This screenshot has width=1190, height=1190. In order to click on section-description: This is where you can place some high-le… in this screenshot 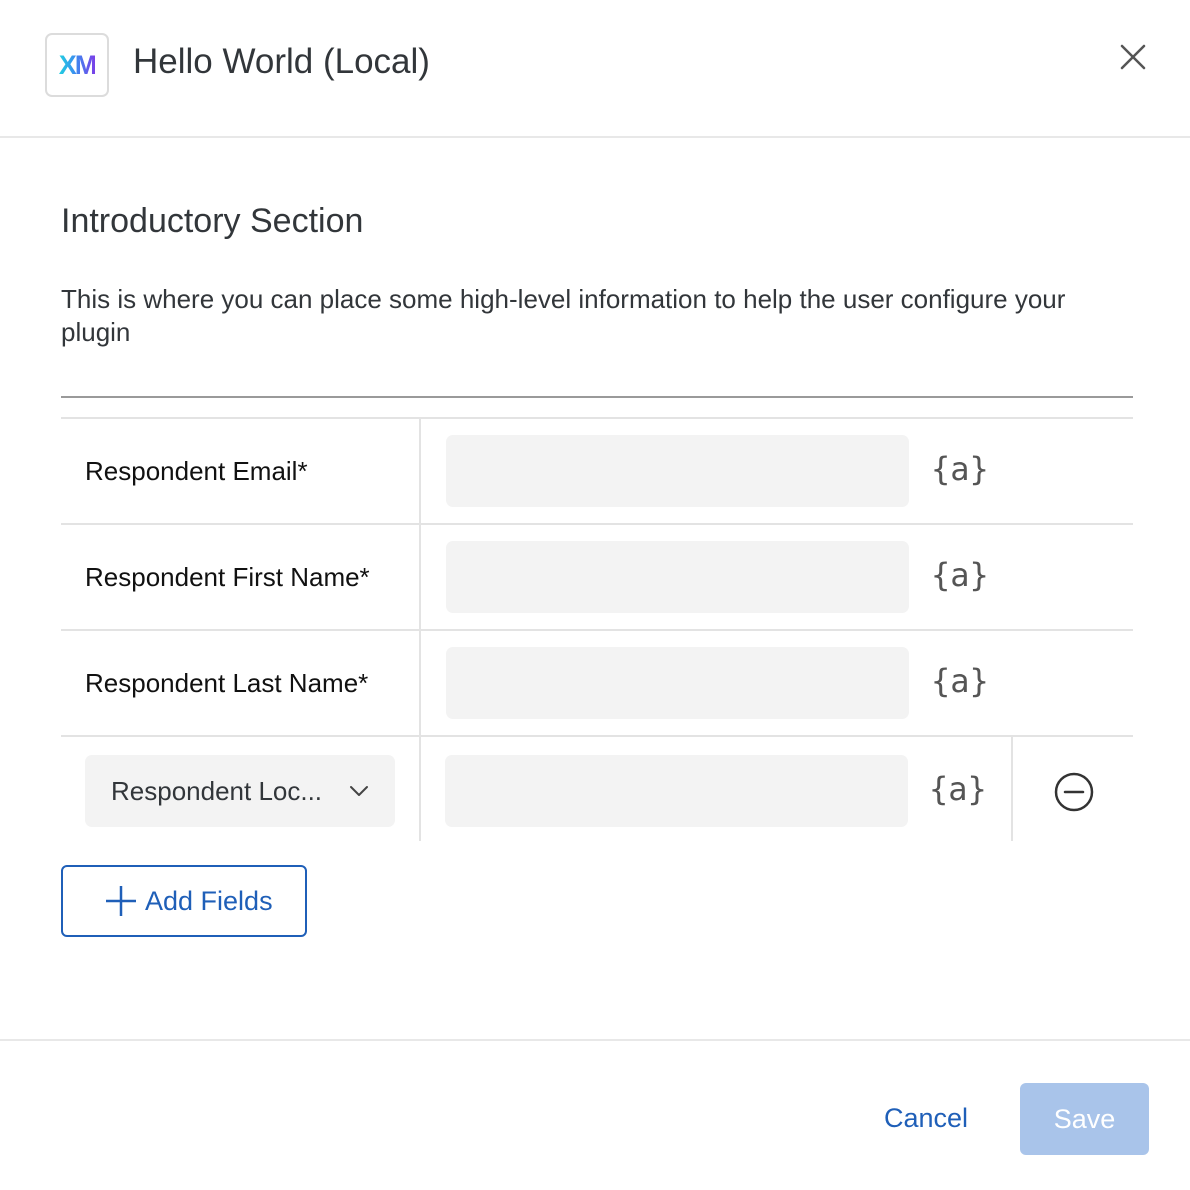, I will do `click(563, 315)`.